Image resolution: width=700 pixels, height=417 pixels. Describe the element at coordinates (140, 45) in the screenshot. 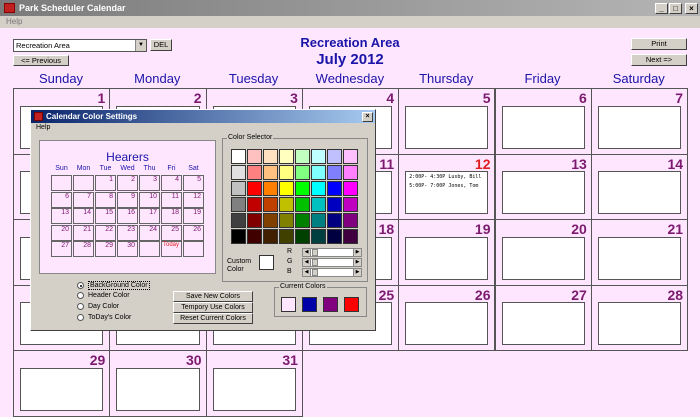

I see `chevron-down-icon: ▼` at that location.